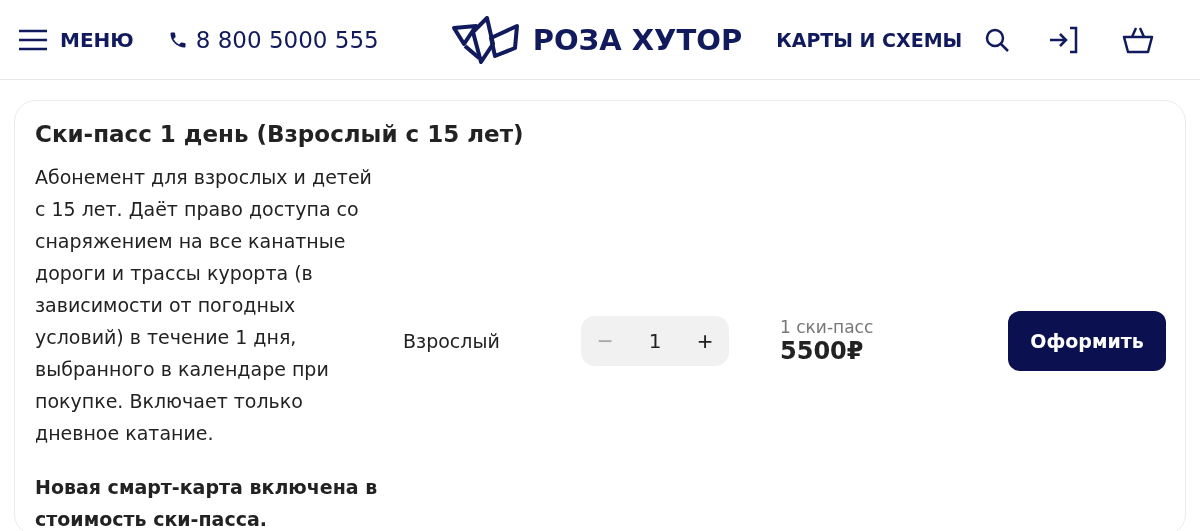 The width and height of the screenshot is (1200, 531). Describe the element at coordinates (452, 341) in the screenshot. I see `ticket-category: Взрослый` at that location.